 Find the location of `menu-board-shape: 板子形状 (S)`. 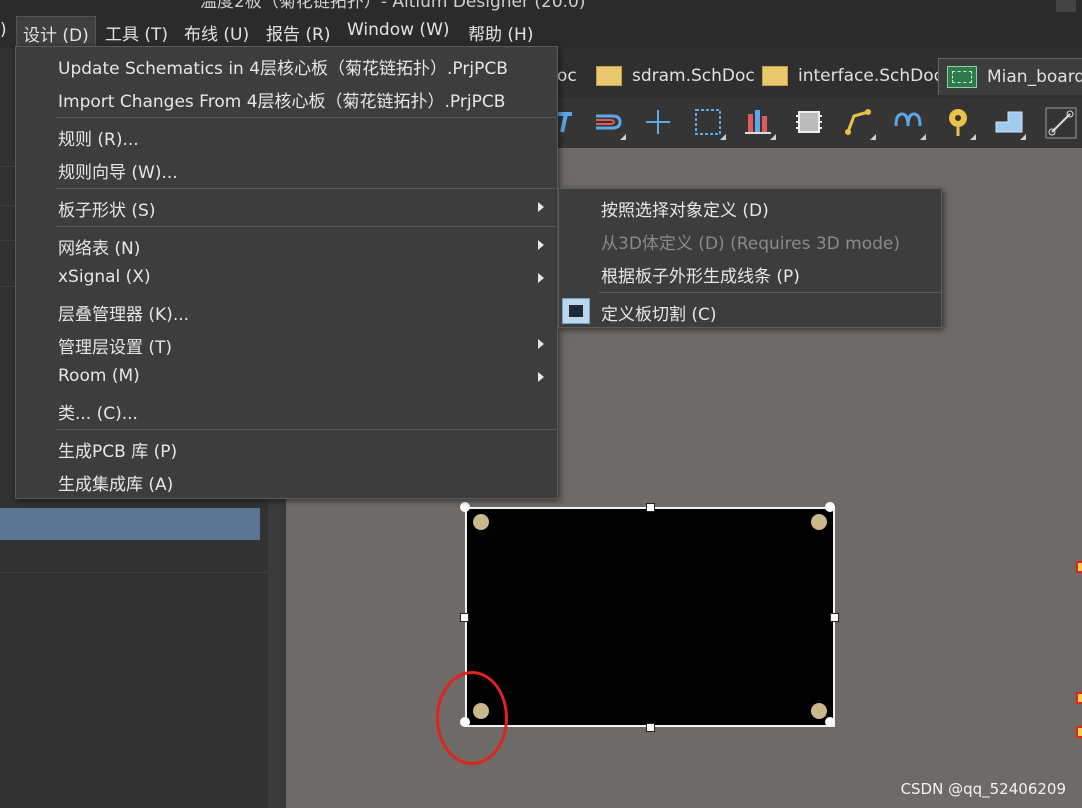

menu-board-shape: 板子形状 (S) is located at coordinates (106, 208).